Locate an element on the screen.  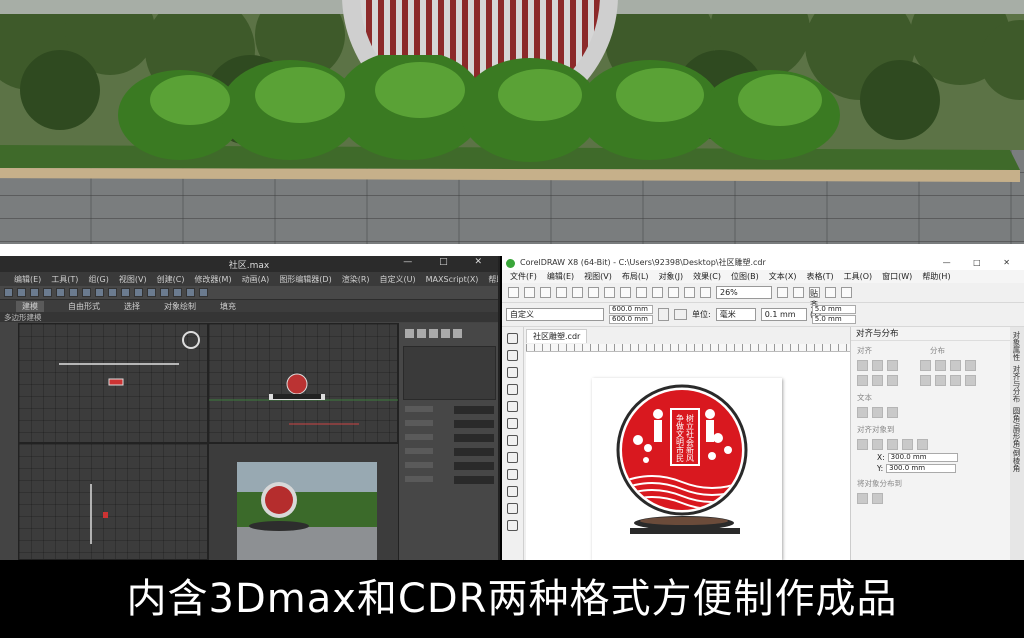
distribute-right-icon is located at coordinates (970, 365).